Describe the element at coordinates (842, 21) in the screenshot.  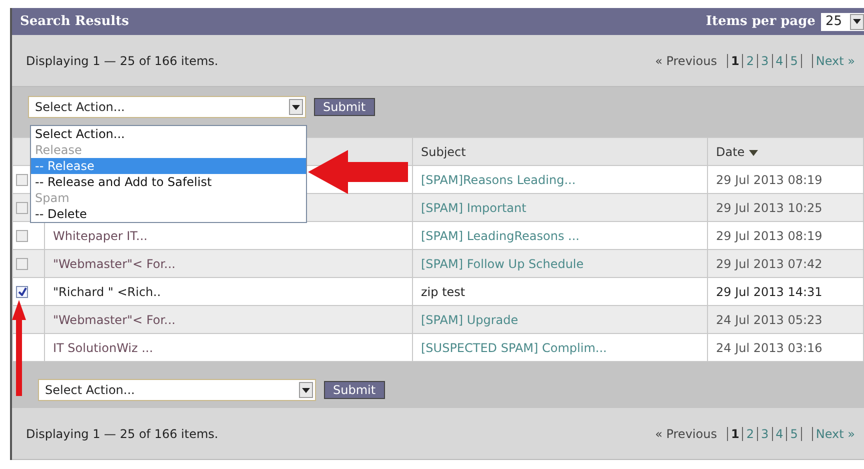
I see `items-per-page-select: 25` at that location.